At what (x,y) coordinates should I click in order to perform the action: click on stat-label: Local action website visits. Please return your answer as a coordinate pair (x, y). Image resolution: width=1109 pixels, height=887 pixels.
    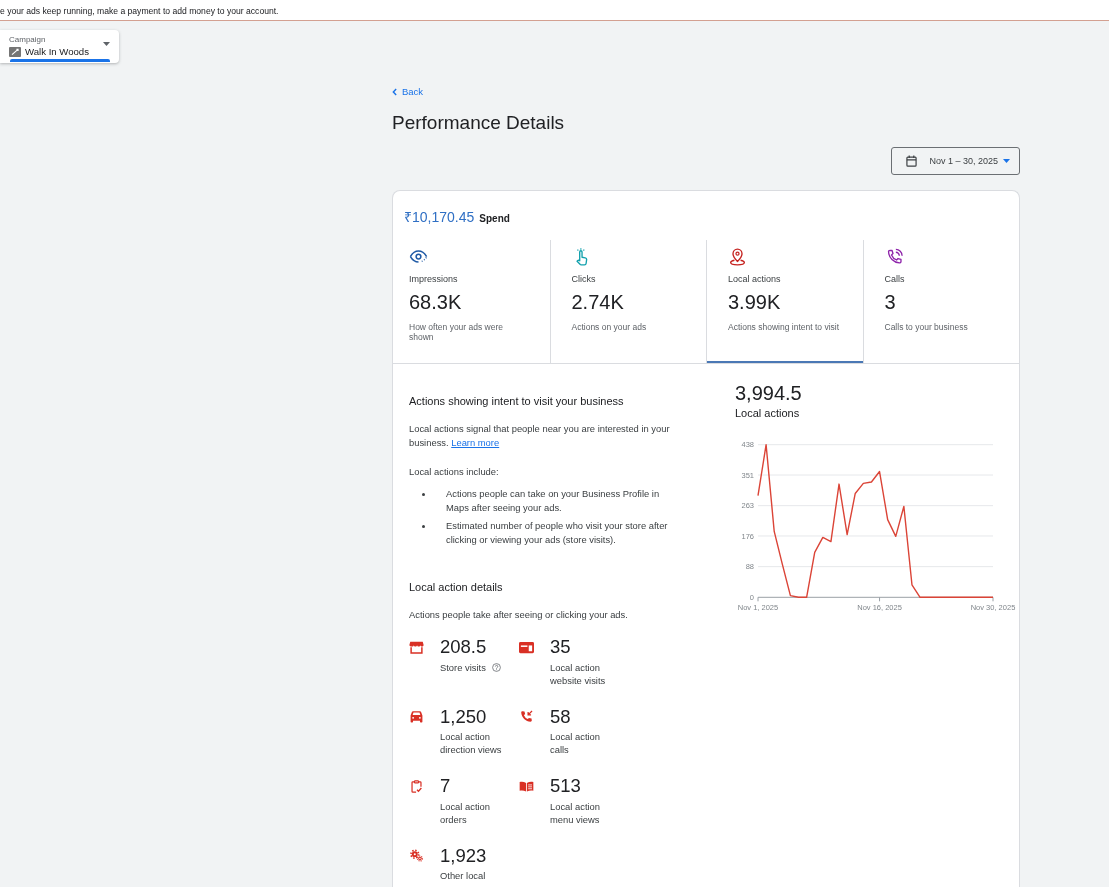
    Looking at the image, I should click on (578, 673).